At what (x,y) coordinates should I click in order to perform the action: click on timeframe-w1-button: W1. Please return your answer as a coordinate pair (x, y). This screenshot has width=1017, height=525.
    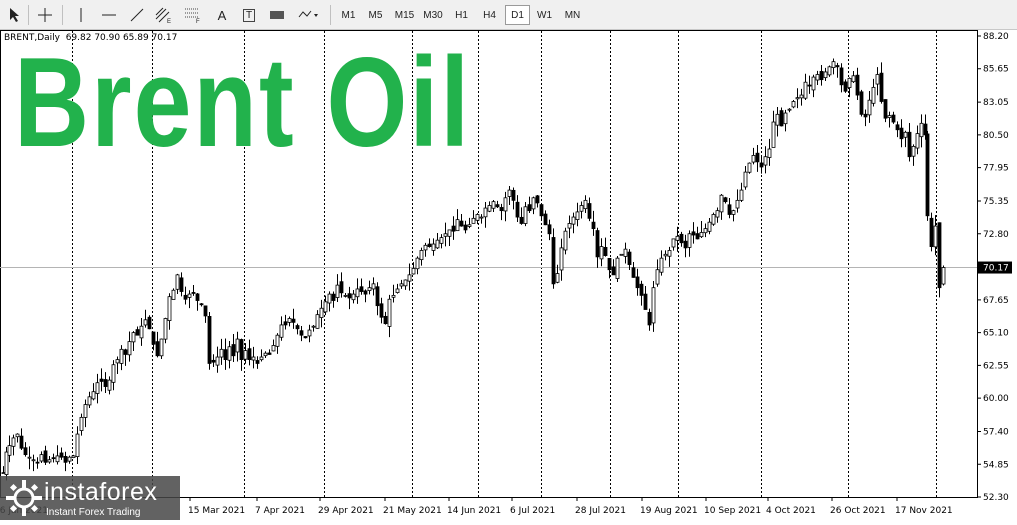
    Looking at the image, I should click on (544, 15).